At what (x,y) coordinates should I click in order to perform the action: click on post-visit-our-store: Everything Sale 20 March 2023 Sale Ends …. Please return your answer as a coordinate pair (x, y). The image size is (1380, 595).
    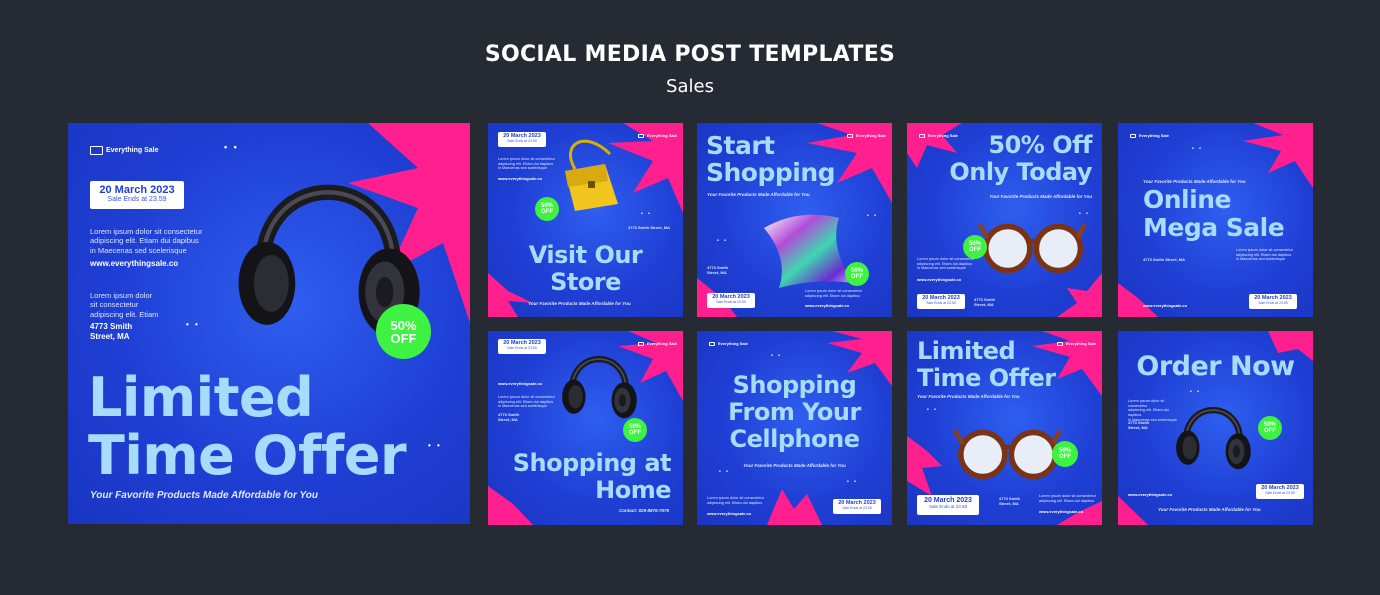
    Looking at the image, I should click on (585, 220).